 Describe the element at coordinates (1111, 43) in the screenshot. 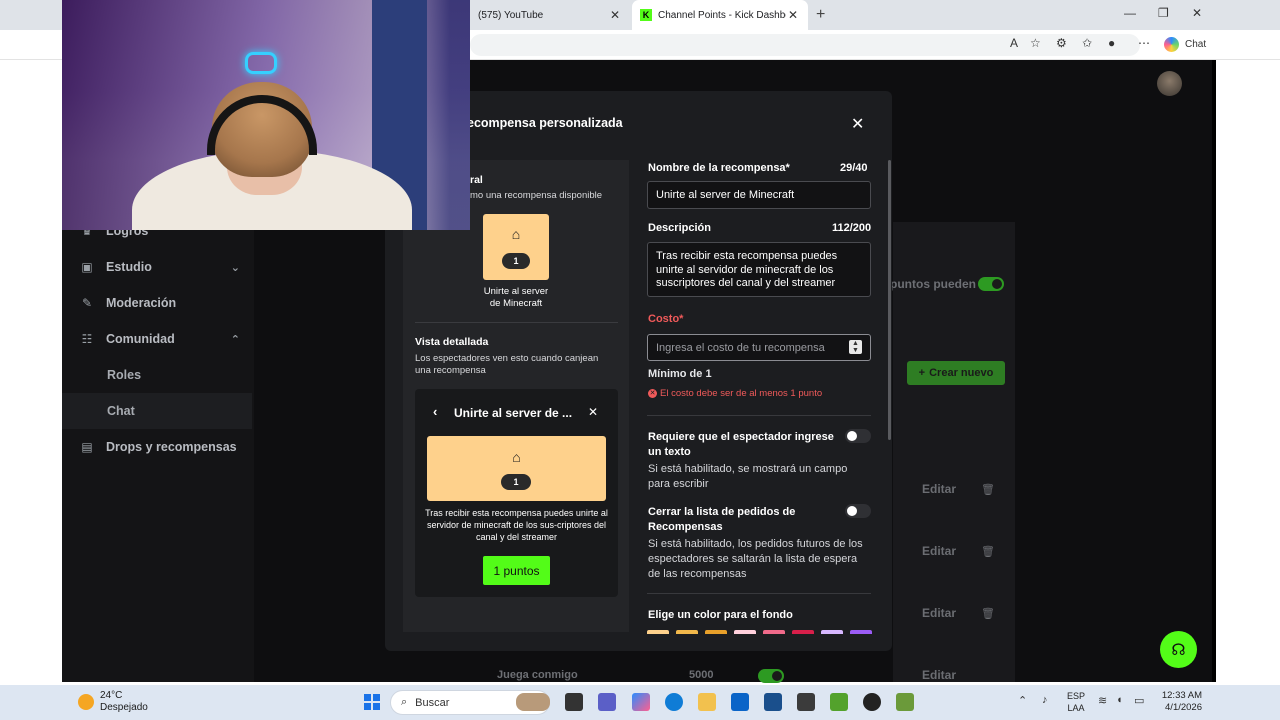

I see `profile-icon: ●` at that location.